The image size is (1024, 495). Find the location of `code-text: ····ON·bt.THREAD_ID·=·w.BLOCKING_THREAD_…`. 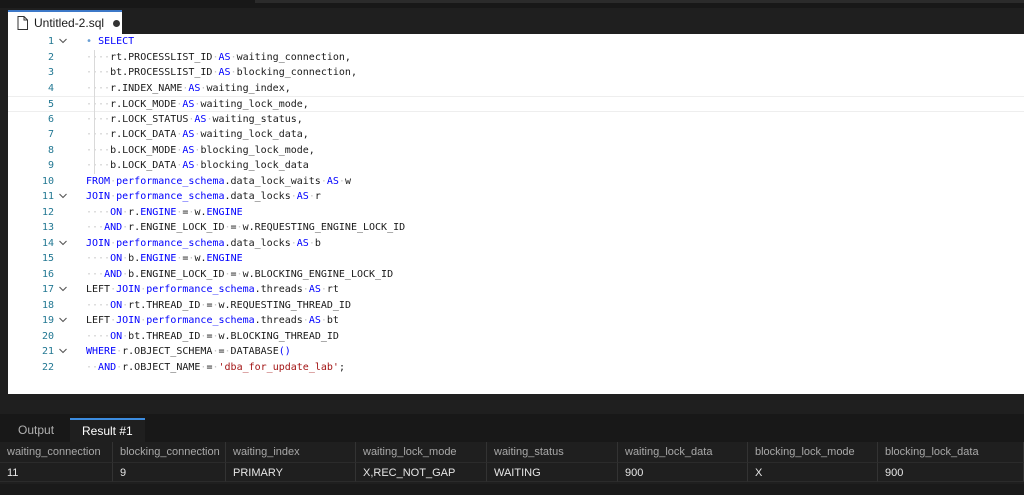

code-text: ····ON·bt.THREAD_ID·=·w.BLOCKING_THREAD_… is located at coordinates (212, 336).